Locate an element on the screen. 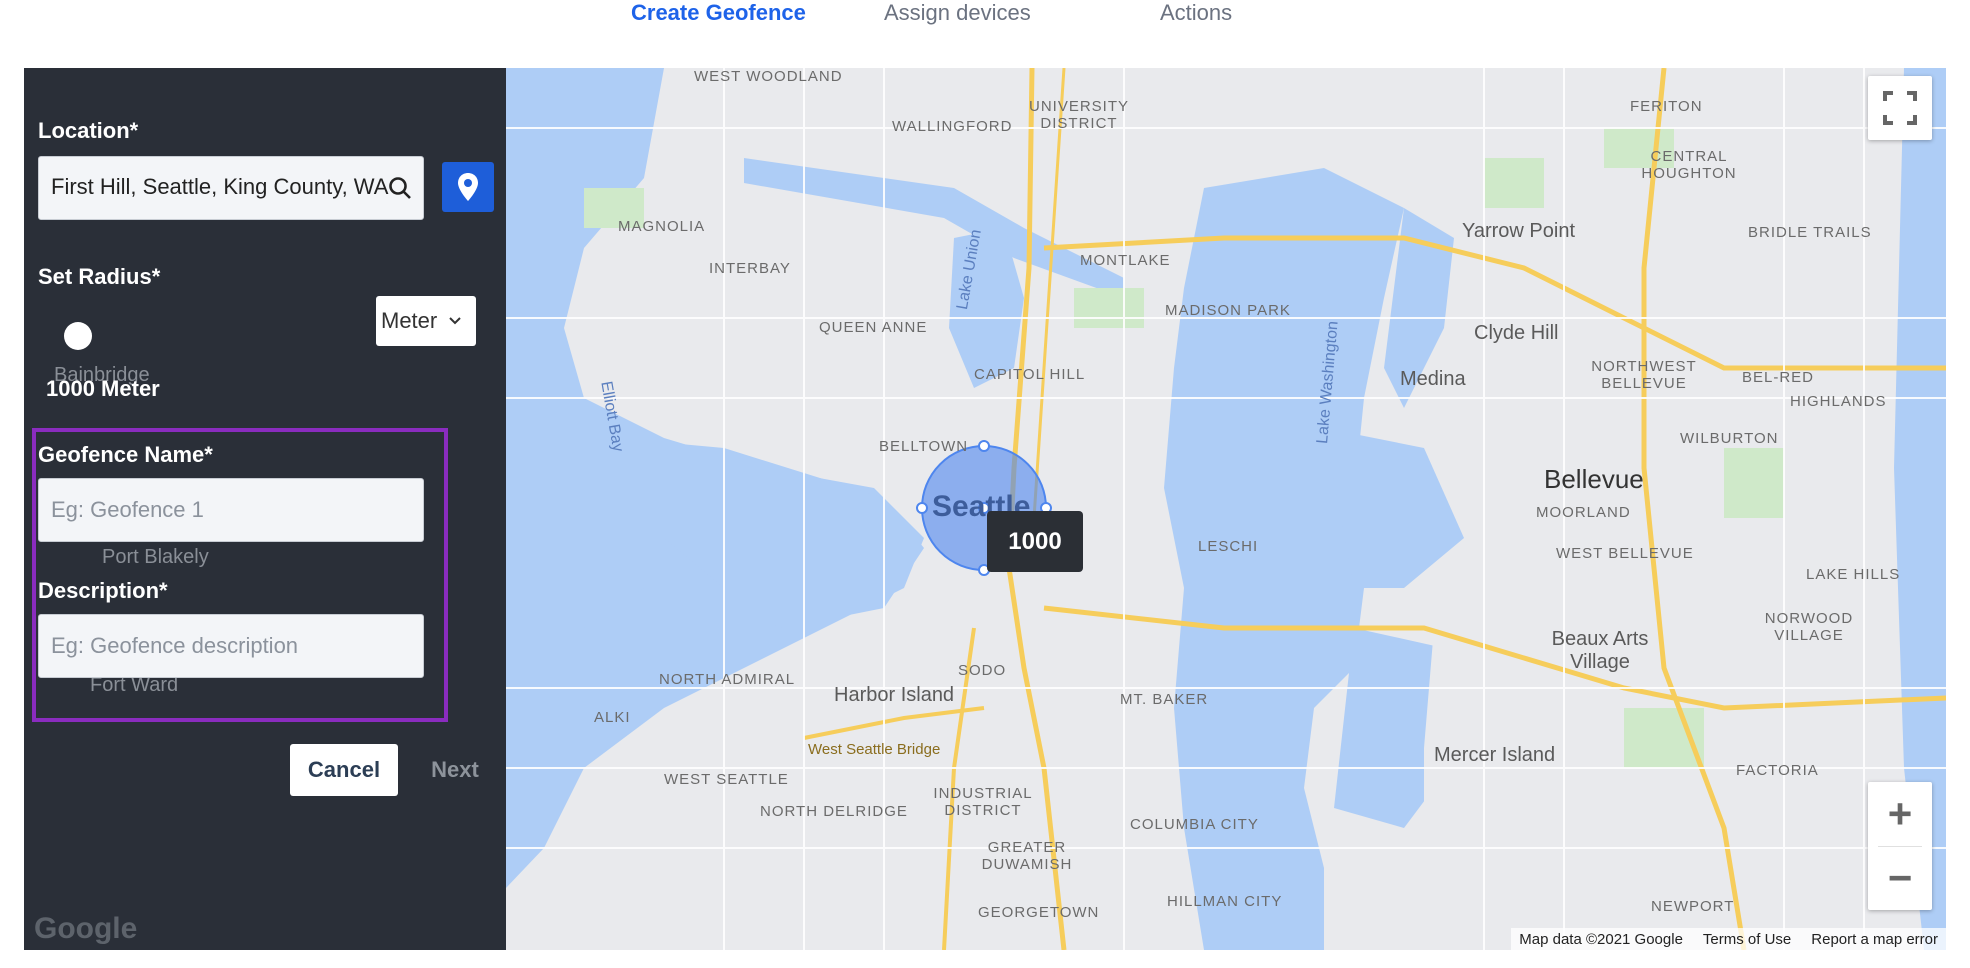 Image resolution: width=1970 pixels, height=968 pixels. location-value: First Hill, Seattle, King County, WA is located at coordinates (220, 186).